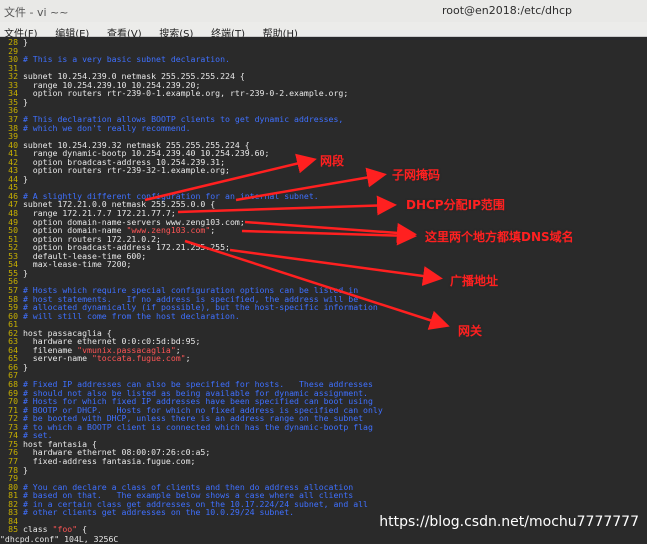 This screenshot has width=647, height=544. Describe the element at coordinates (474, 281) in the screenshot. I see `annotation-broadcast: 广播地址` at that location.